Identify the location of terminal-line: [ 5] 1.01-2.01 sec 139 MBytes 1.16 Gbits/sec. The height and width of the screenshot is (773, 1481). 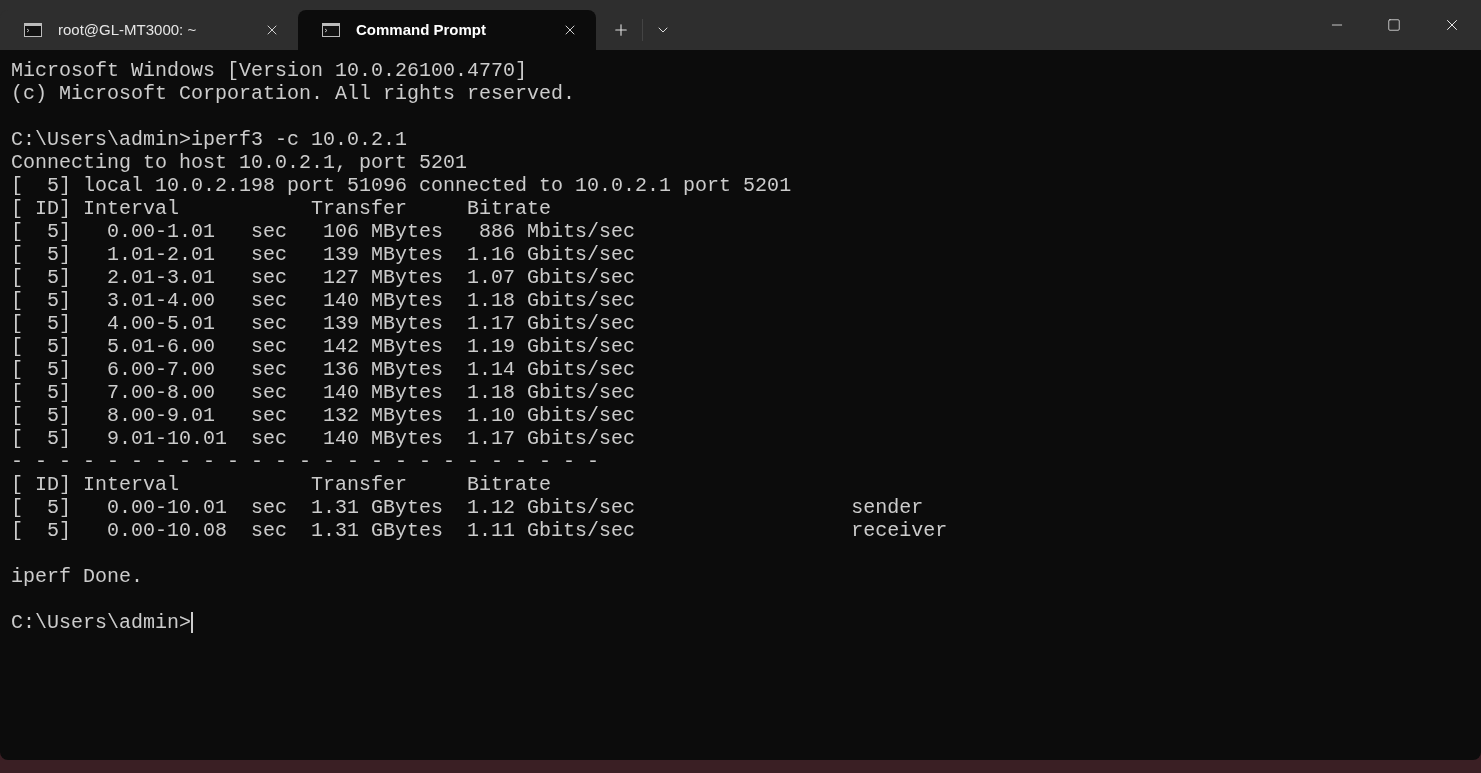
(323, 254).